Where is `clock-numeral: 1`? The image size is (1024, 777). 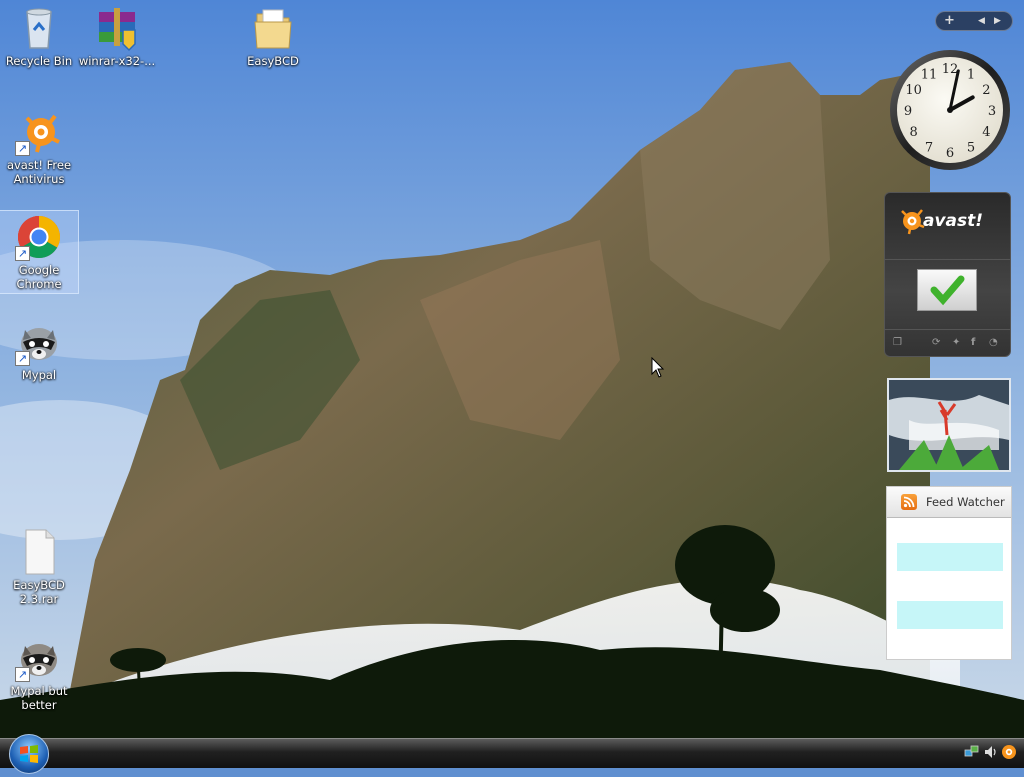 clock-numeral: 1 is located at coordinates (971, 75).